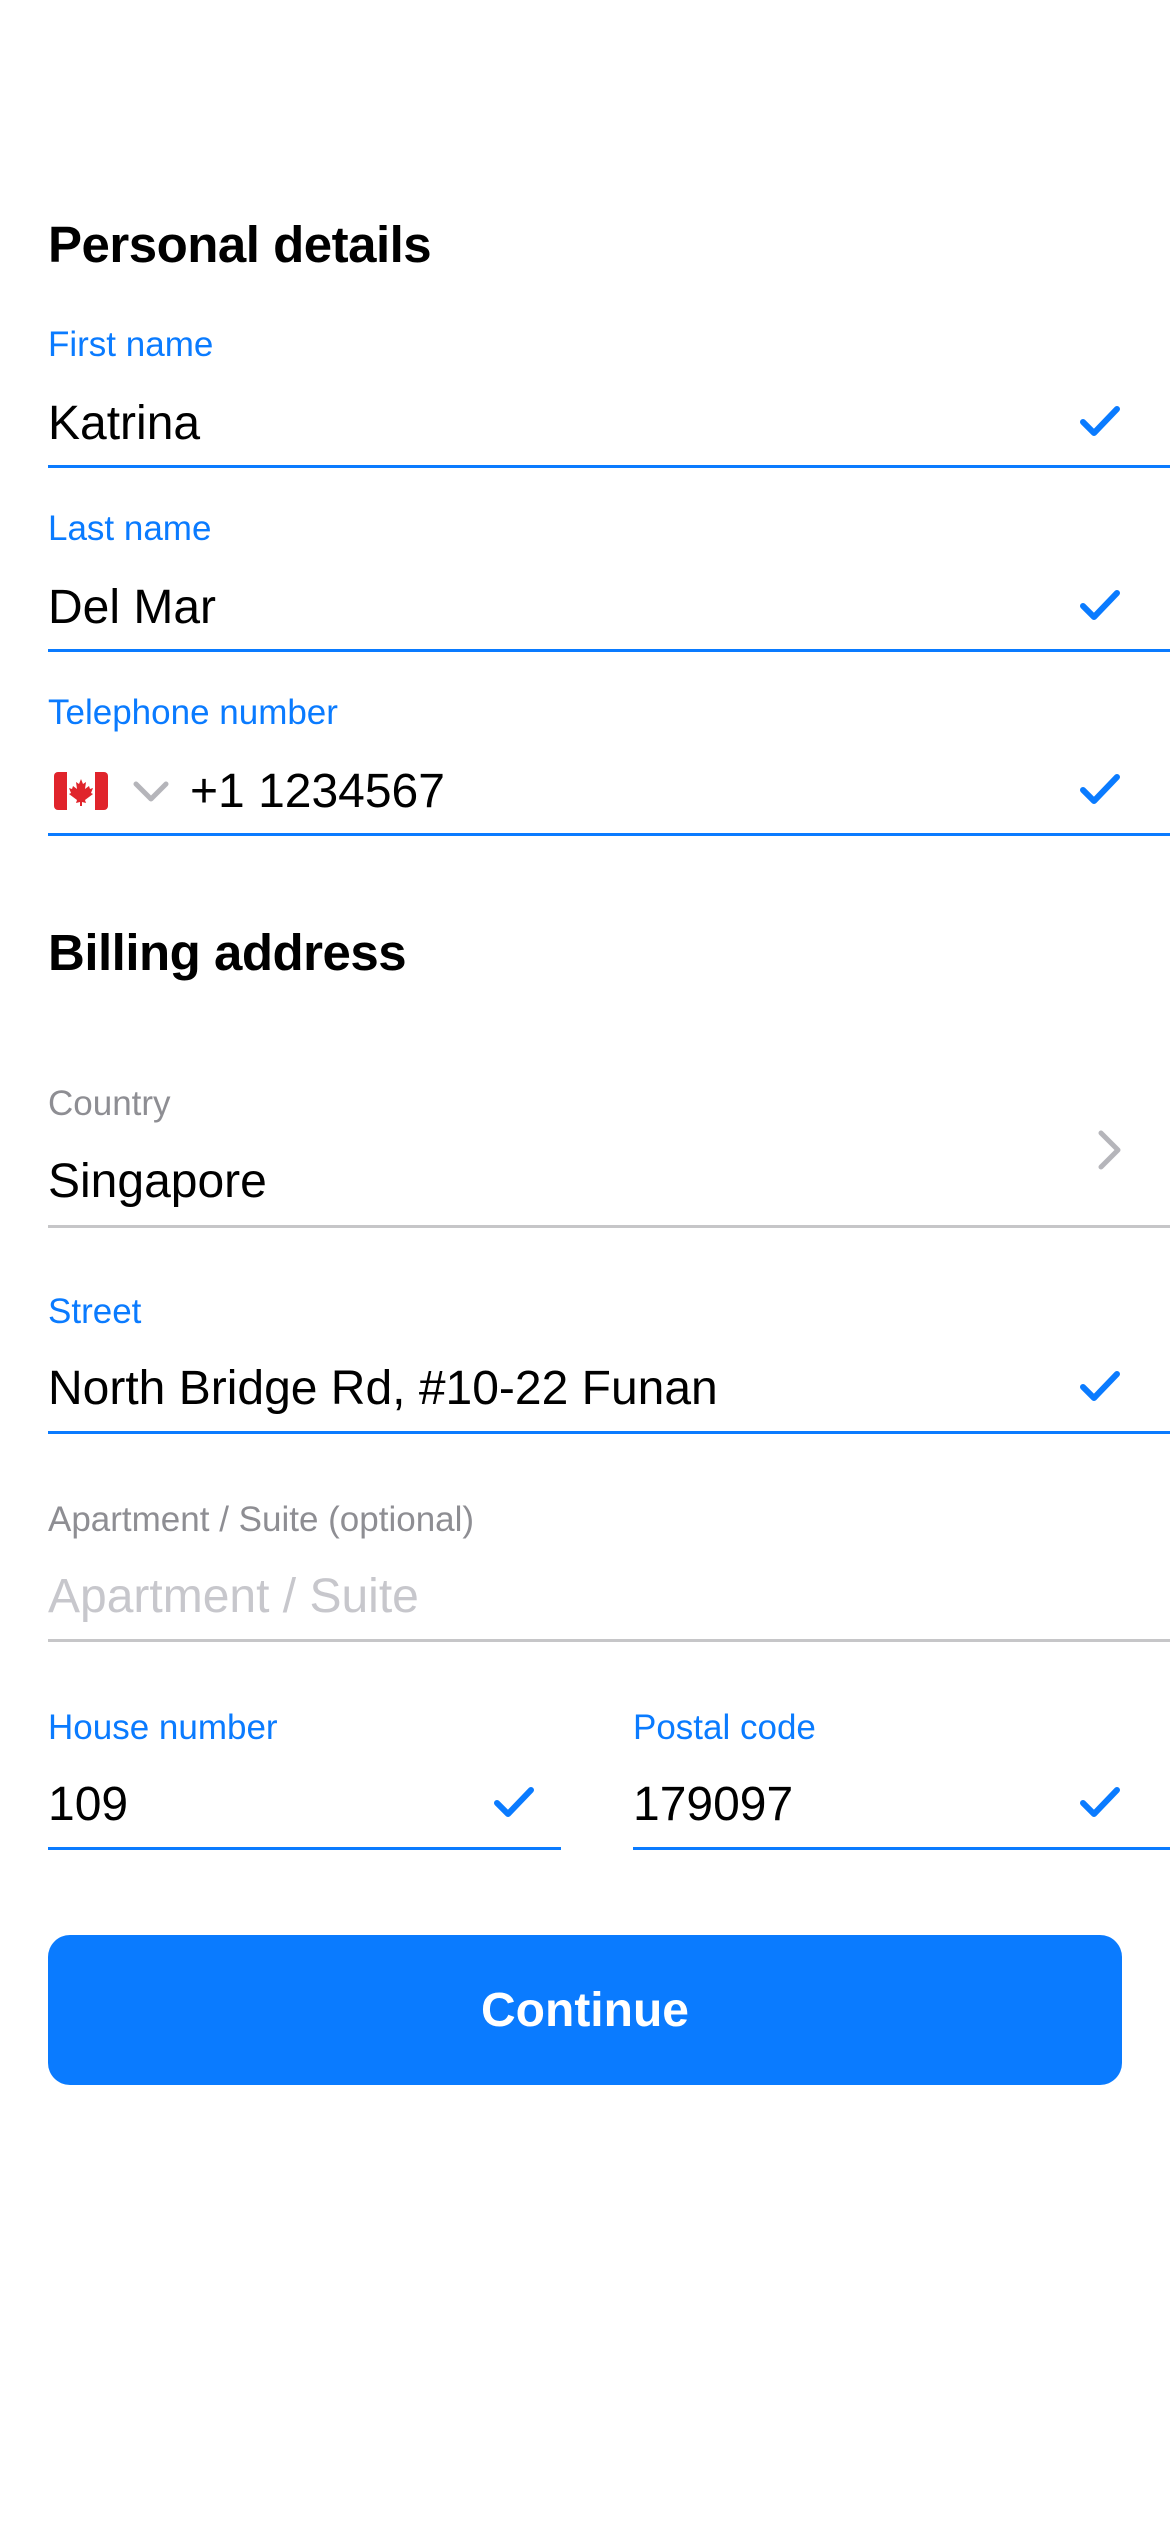 The image size is (1170, 2532). I want to click on last-name-label: Last name, so click(130, 528).